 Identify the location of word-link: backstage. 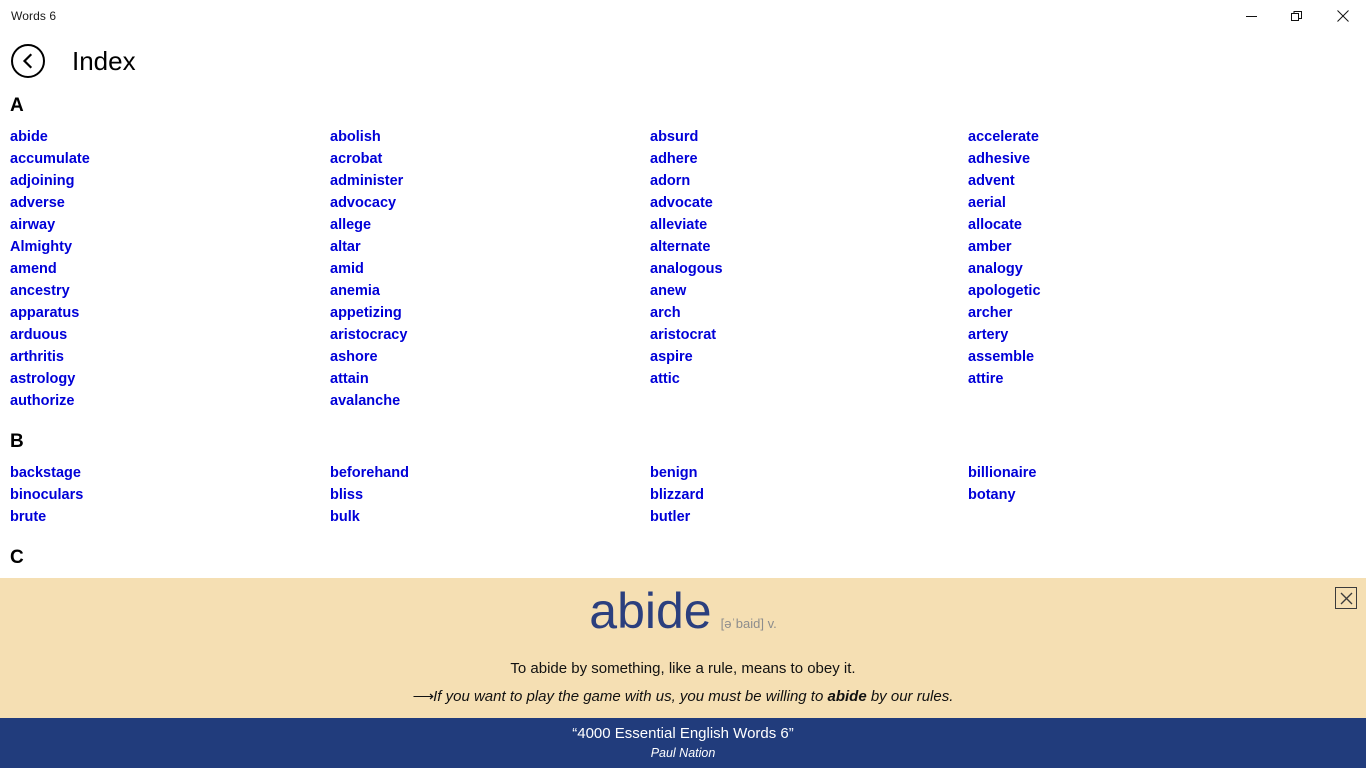
(45, 473).